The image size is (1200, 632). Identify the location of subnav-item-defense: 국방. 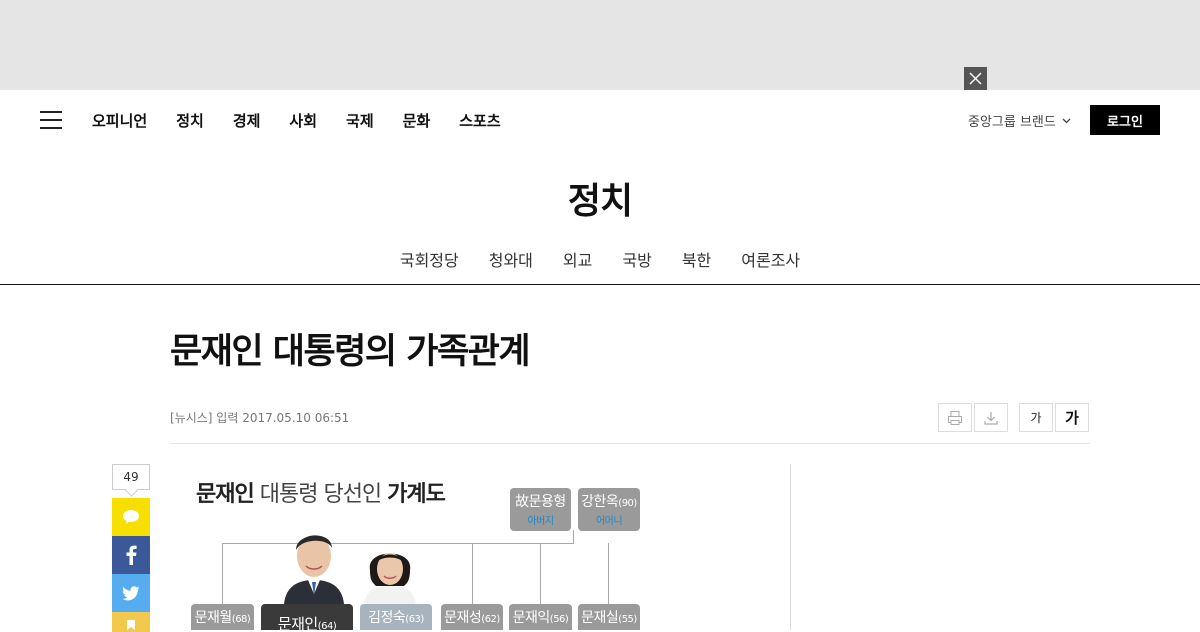
(636, 259).